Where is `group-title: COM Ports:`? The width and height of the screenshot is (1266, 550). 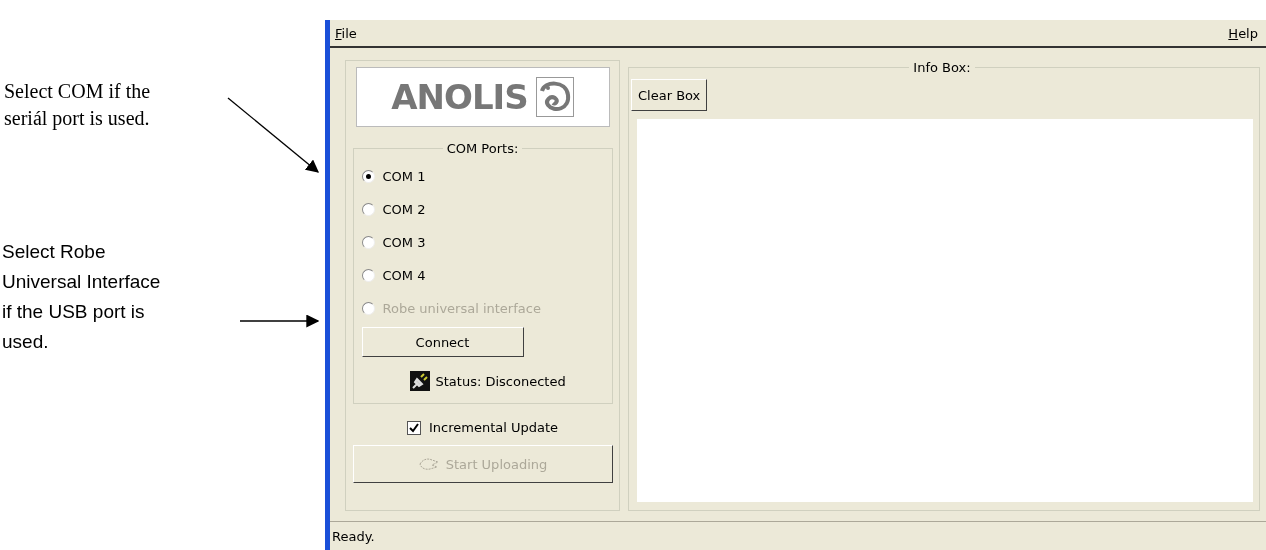 group-title: COM Ports: is located at coordinates (482, 148).